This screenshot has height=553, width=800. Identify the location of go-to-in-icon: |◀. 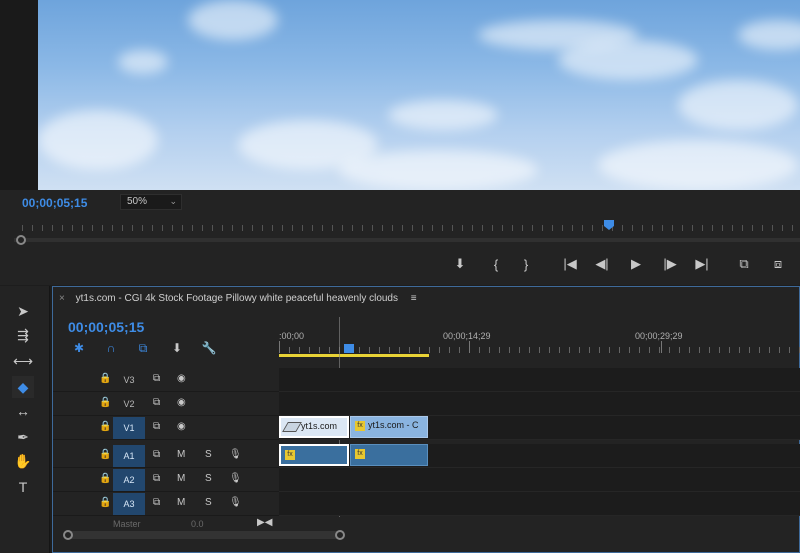
(570, 264).